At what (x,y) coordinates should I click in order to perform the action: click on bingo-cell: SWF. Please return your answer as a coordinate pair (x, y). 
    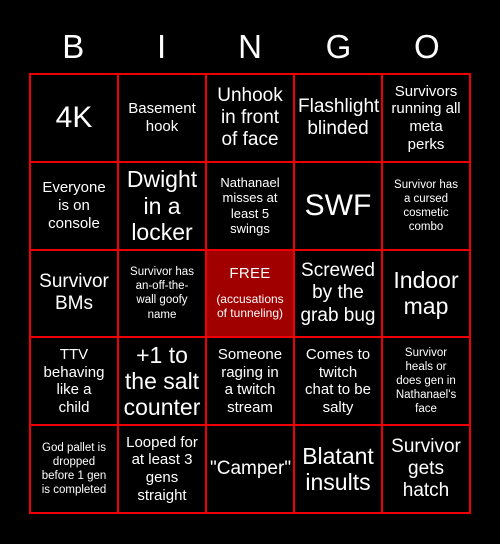
    Looking at the image, I should click on (338, 205).